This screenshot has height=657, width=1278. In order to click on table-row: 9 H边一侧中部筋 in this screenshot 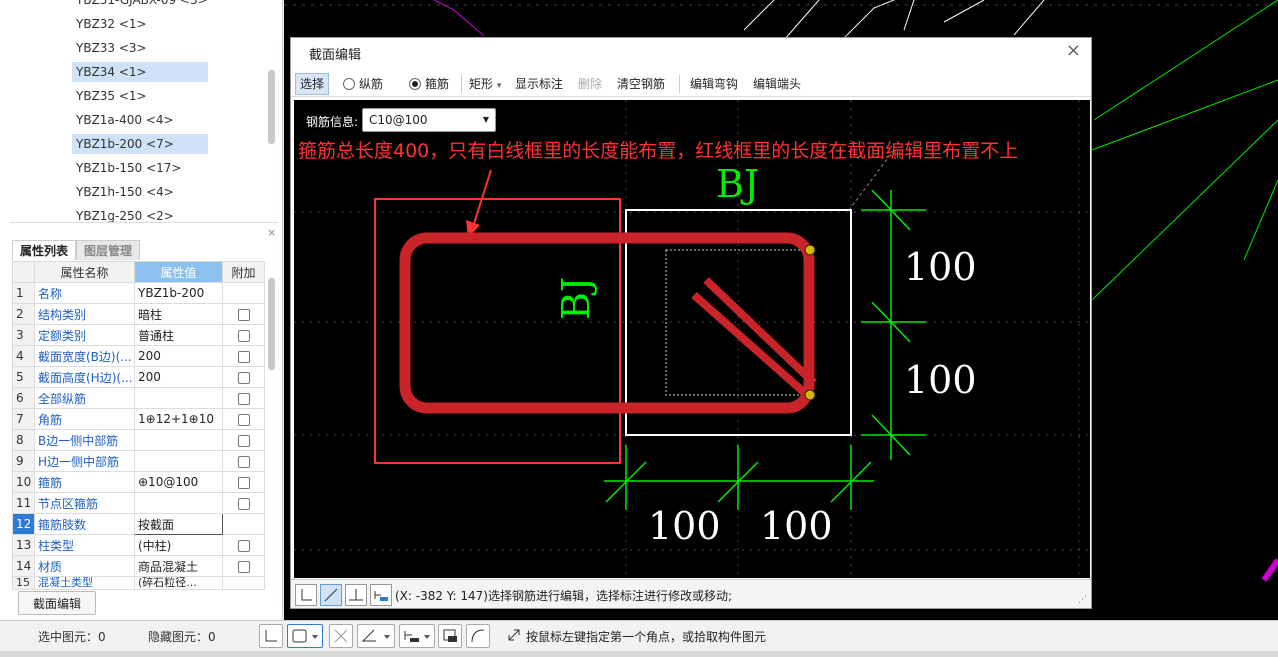, I will do `click(138, 461)`.